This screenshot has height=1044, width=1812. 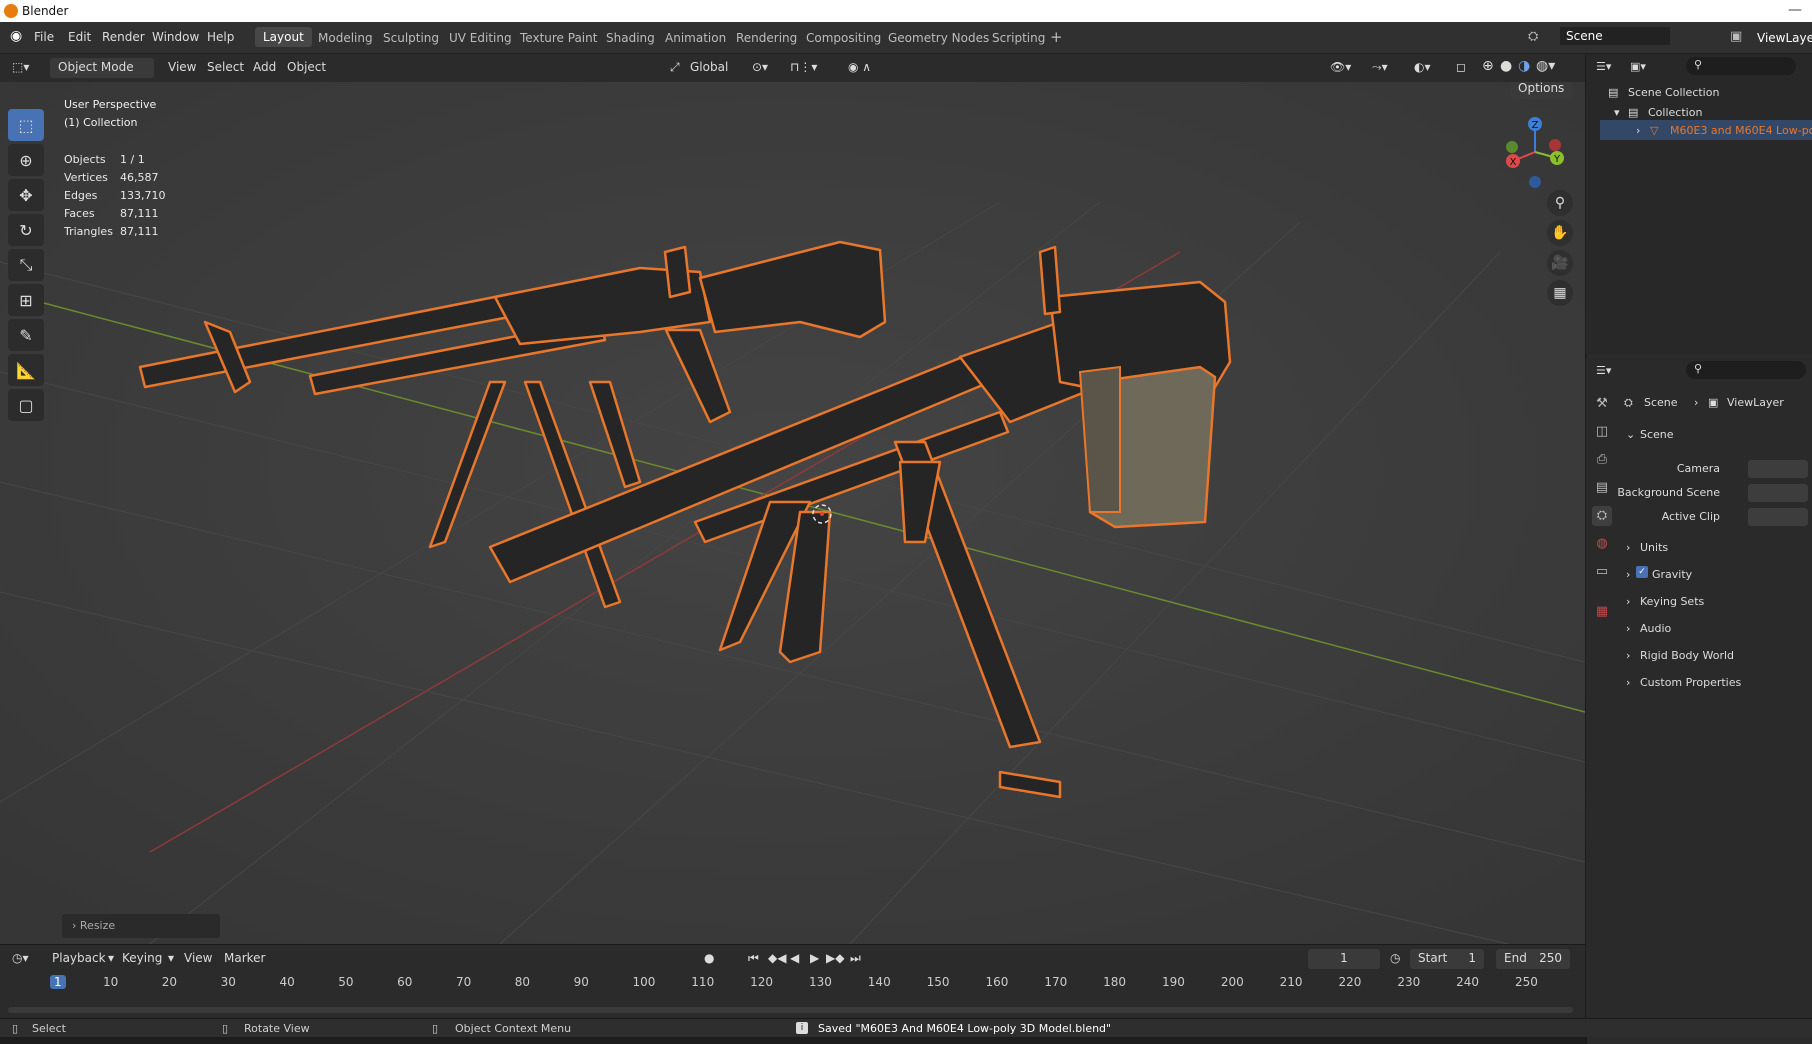 I want to click on visibility-icon: 👁▾, so click(x=1340, y=67).